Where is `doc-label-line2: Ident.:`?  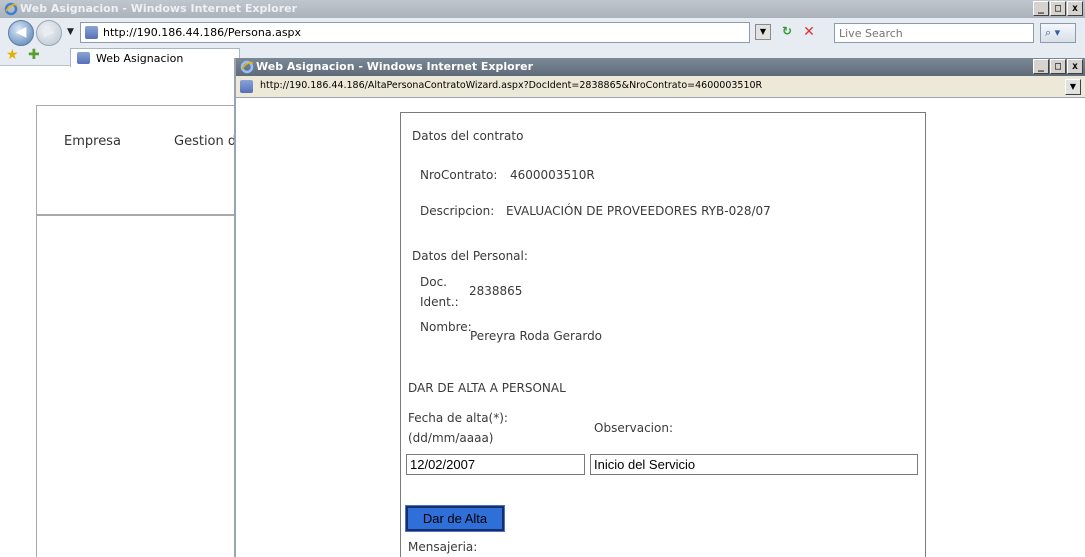 doc-label-line2: Ident.: is located at coordinates (439, 302).